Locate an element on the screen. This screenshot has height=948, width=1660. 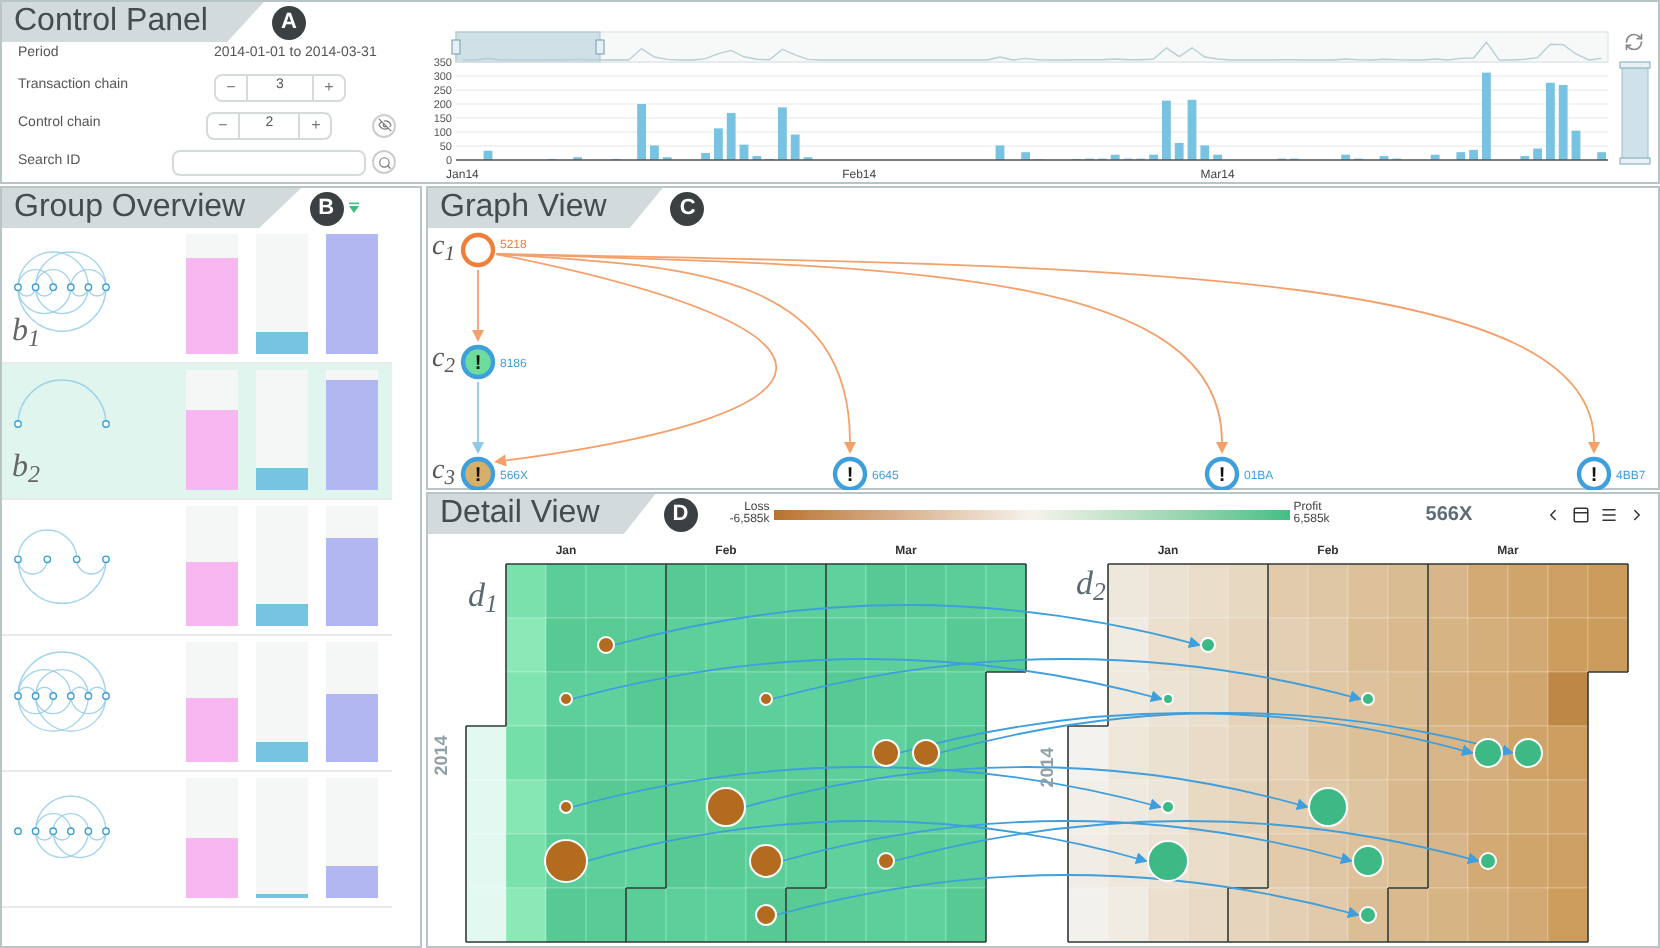
panel-badge: B is located at coordinates (326, 208).